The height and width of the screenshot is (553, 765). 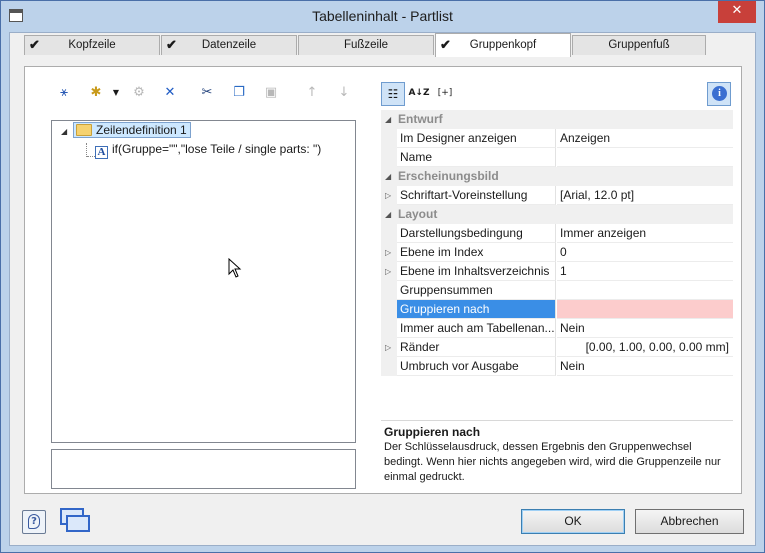 I want to click on info-icon: i, so click(x=719, y=93).